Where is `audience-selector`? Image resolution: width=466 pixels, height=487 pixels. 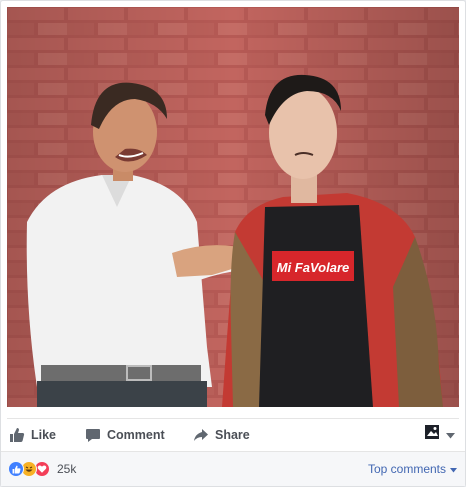 audience-selector is located at coordinates (439, 434).